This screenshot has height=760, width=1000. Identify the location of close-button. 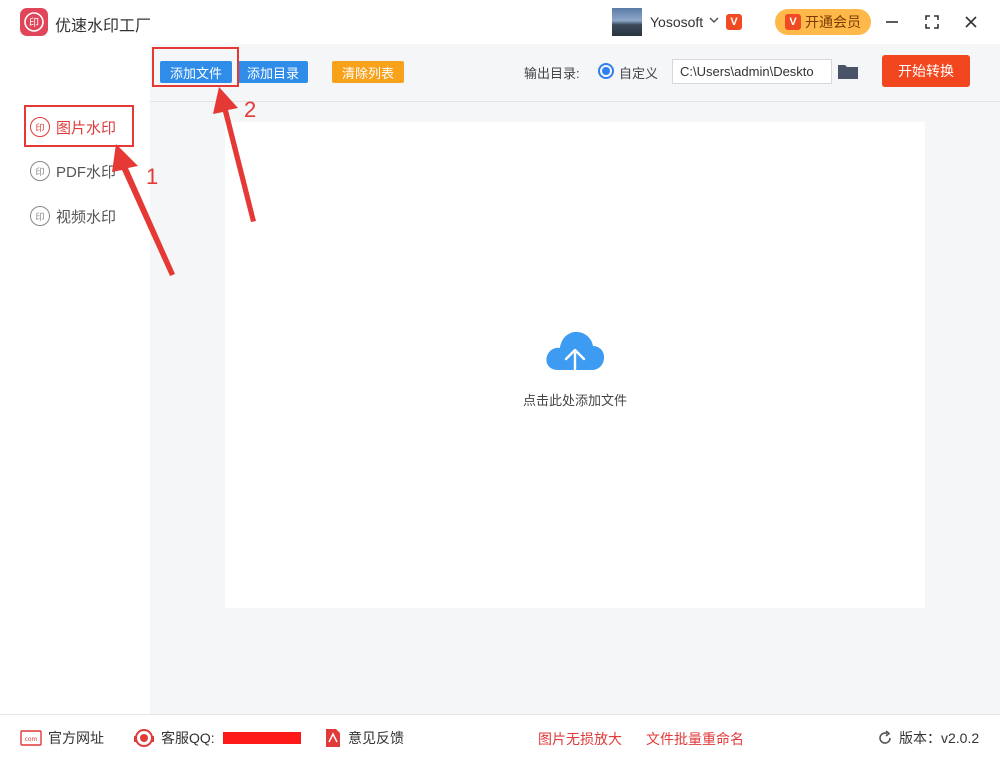
(971, 22).